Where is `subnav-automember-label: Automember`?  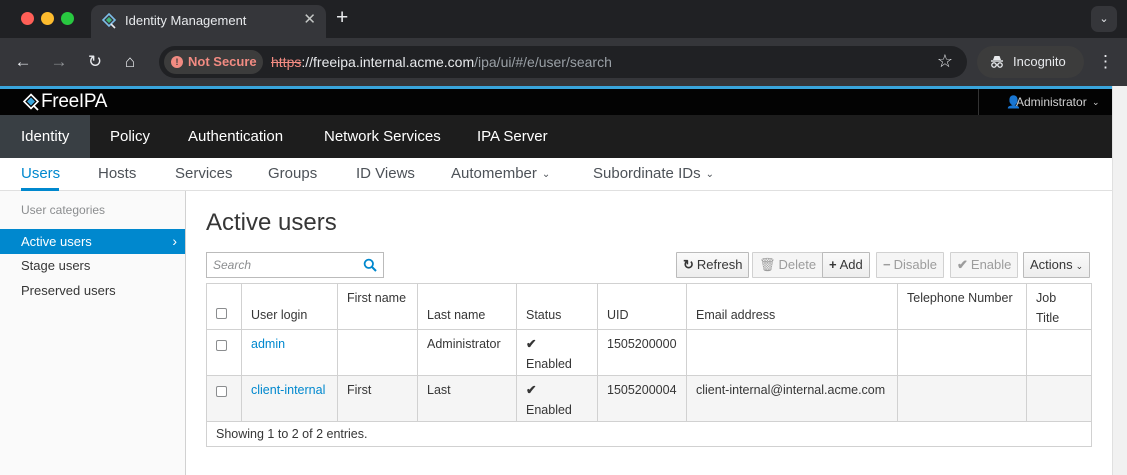 subnav-automember-label: Automember is located at coordinates (494, 173).